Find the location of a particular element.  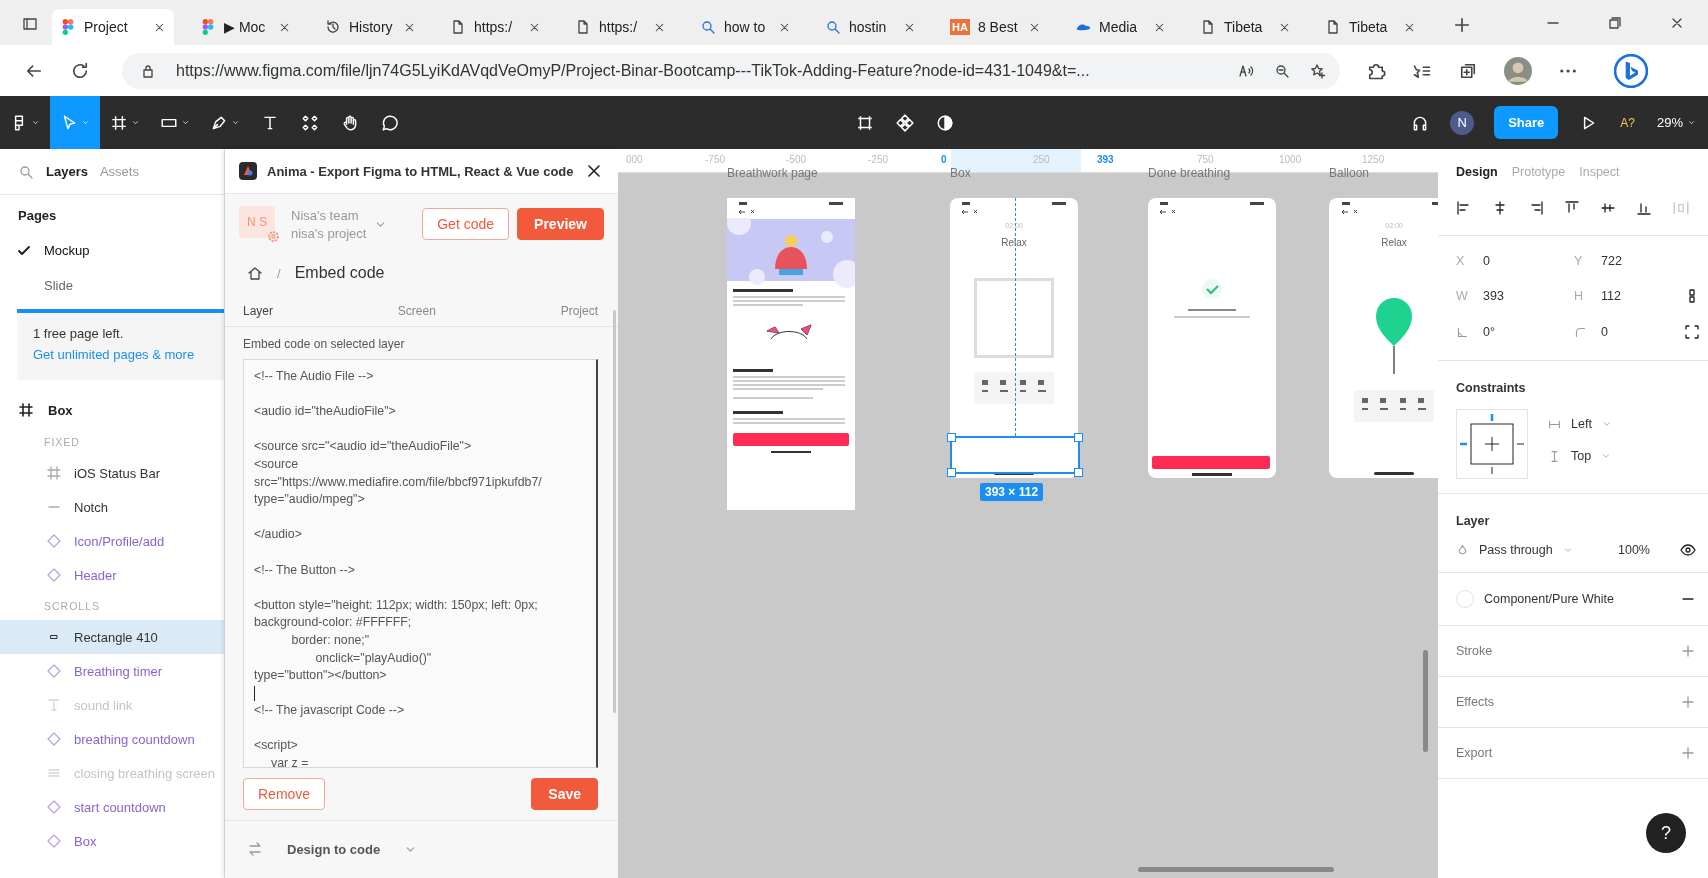

project-name: nisa's project is located at coordinates (329, 233).